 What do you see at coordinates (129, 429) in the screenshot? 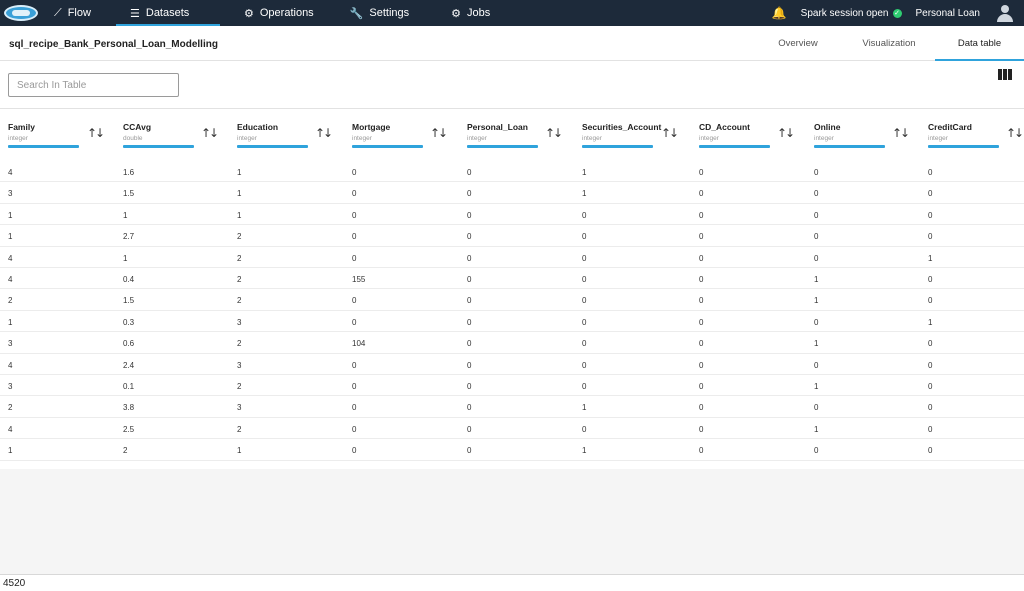
I see `table-cell: 2.5` at bounding box center [129, 429].